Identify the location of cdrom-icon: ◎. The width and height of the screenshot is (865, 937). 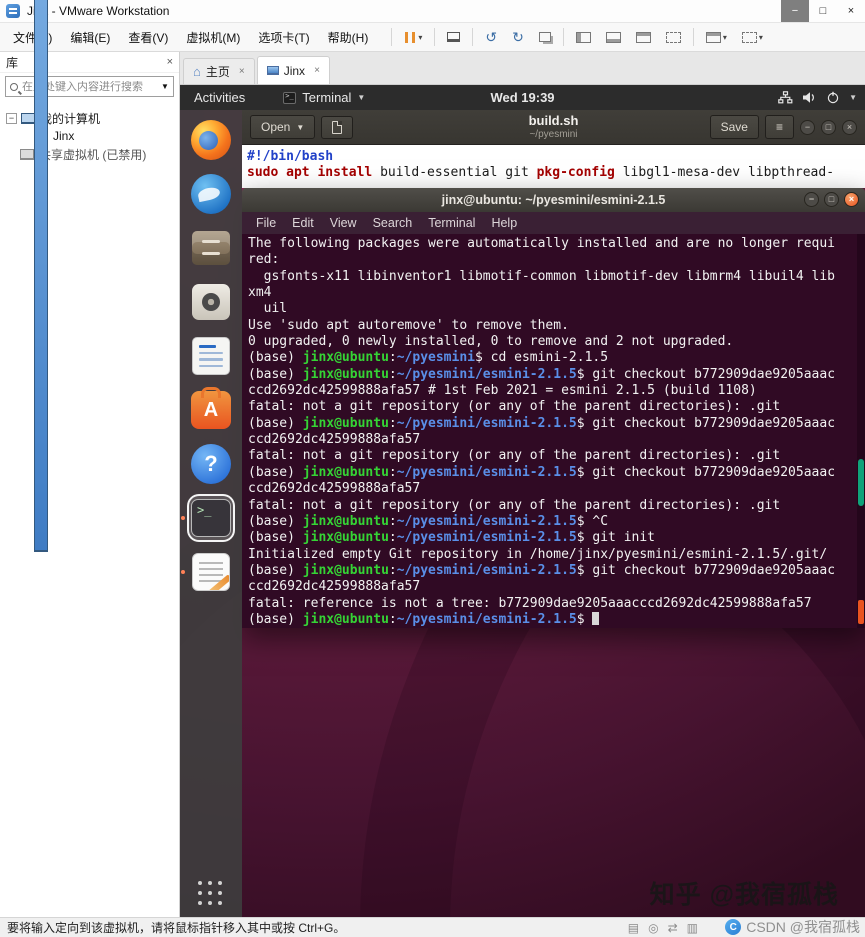
(653, 928).